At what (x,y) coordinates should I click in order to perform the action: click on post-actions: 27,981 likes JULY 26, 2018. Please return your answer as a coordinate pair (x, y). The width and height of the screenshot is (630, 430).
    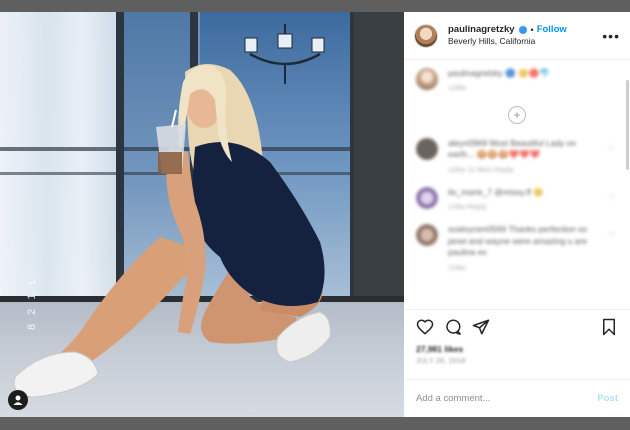
    Looking at the image, I should click on (517, 344).